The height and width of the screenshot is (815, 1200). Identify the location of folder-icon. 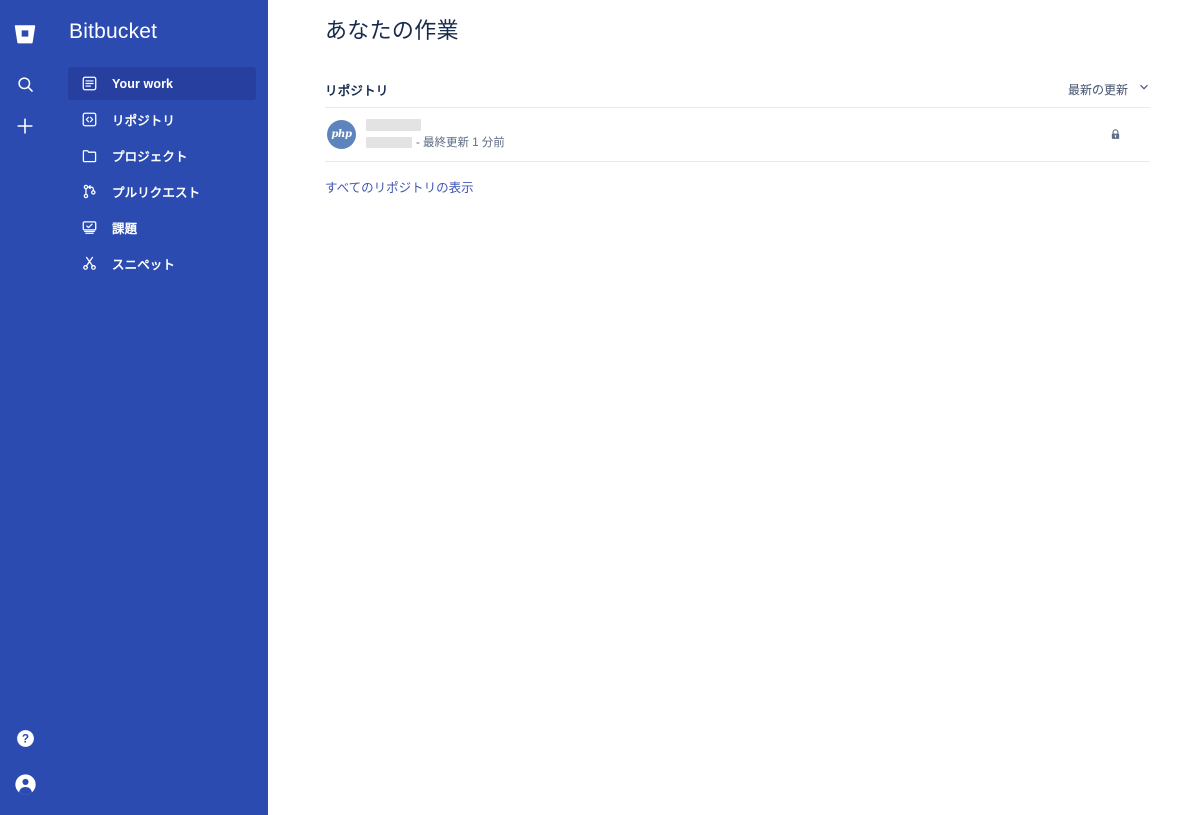
(89, 156).